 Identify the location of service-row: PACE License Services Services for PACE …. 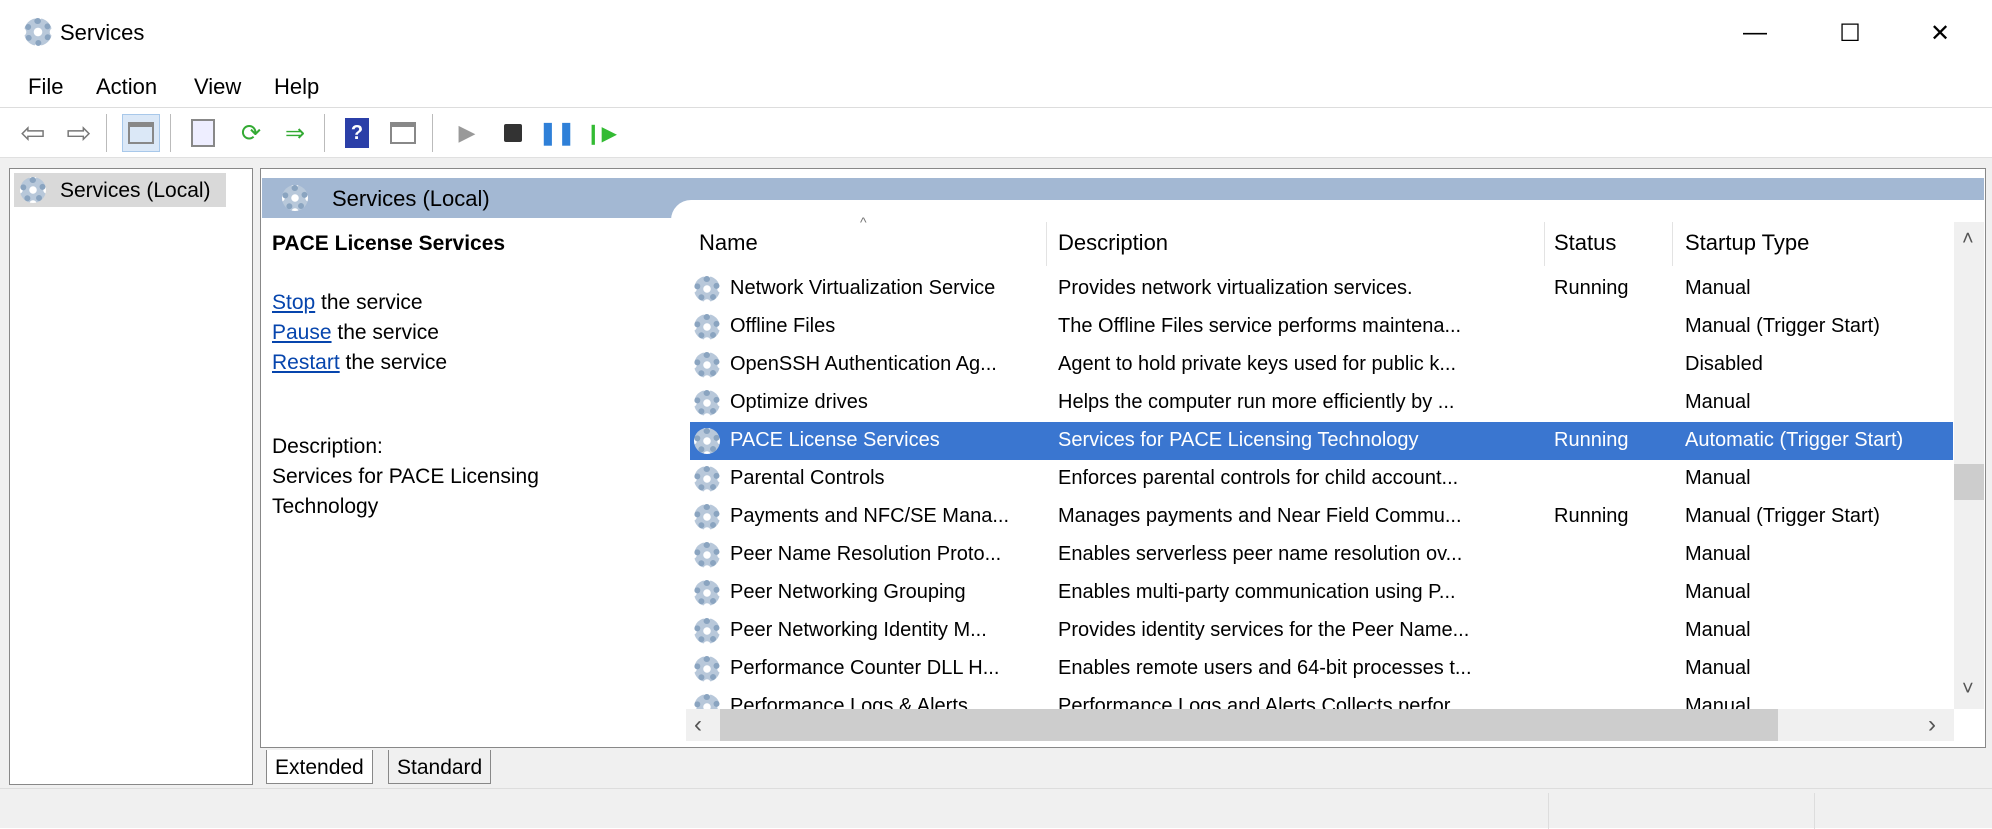
(1321, 441).